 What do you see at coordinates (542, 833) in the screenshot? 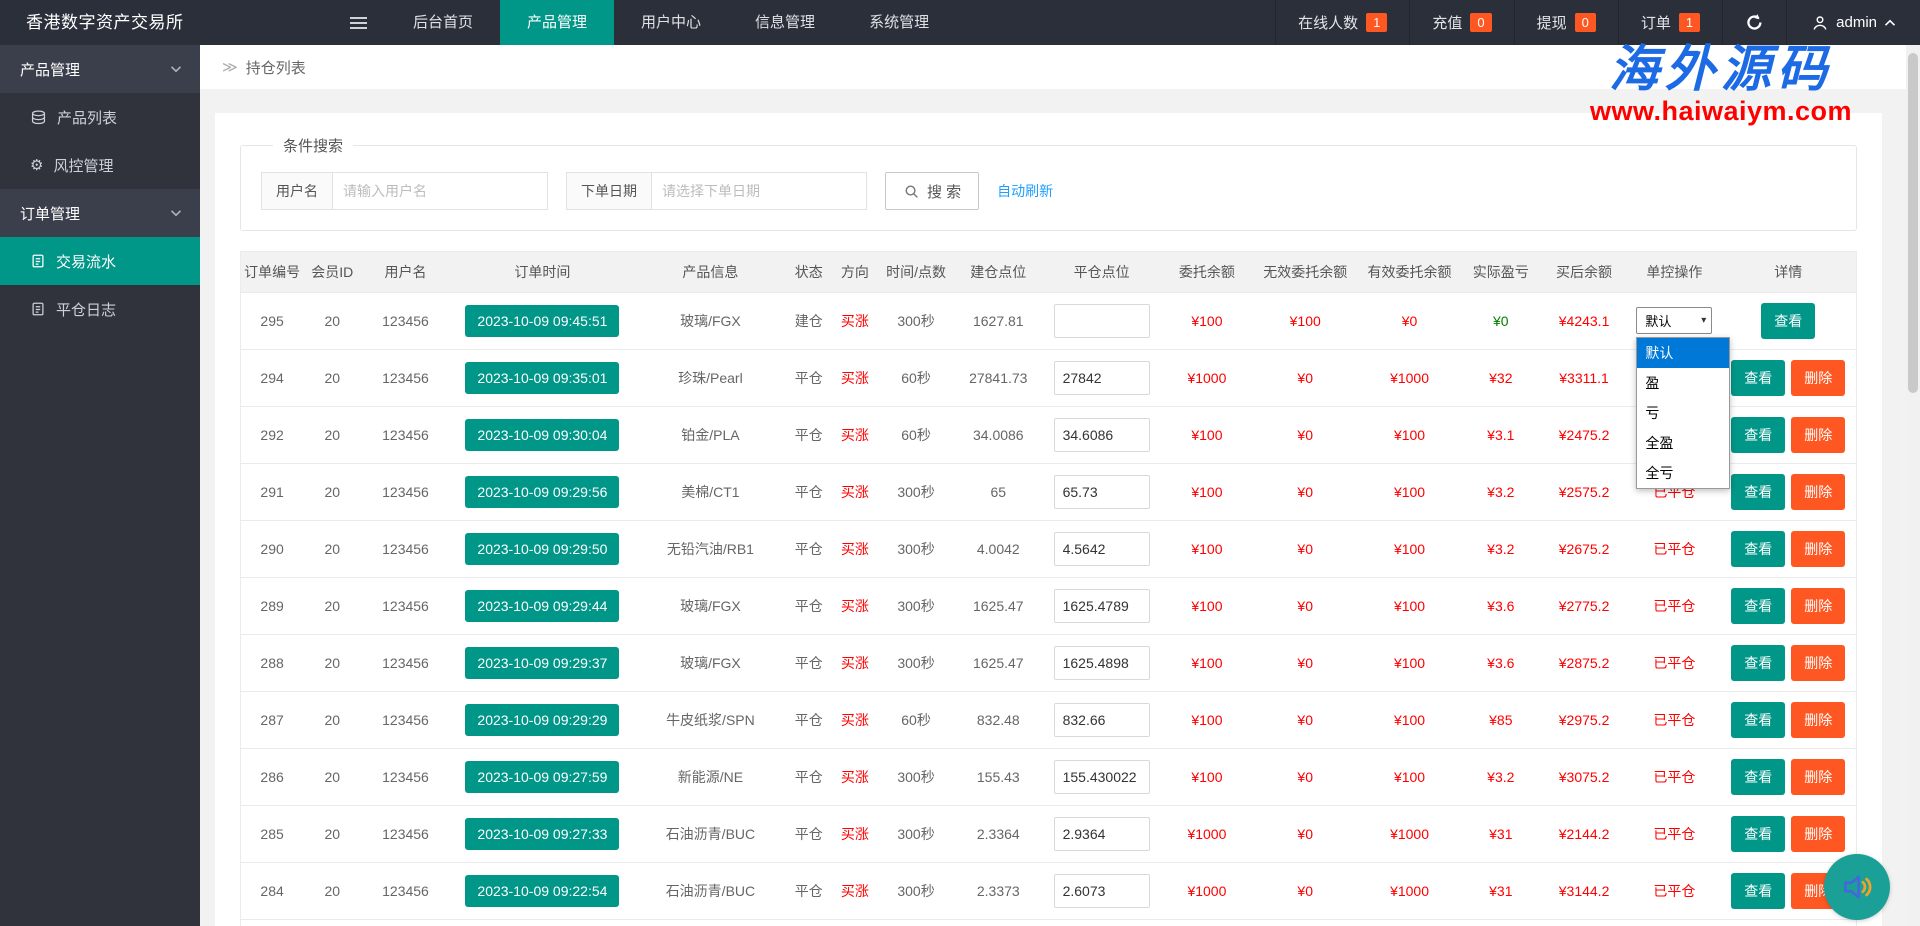
I see `order-time-button: 2023-10-09 09:27:33` at bounding box center [542, 833].